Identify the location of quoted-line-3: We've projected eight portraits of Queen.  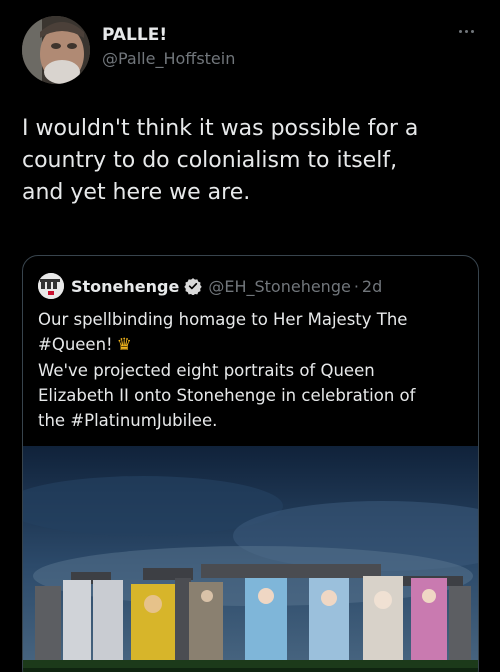
(206, 370).